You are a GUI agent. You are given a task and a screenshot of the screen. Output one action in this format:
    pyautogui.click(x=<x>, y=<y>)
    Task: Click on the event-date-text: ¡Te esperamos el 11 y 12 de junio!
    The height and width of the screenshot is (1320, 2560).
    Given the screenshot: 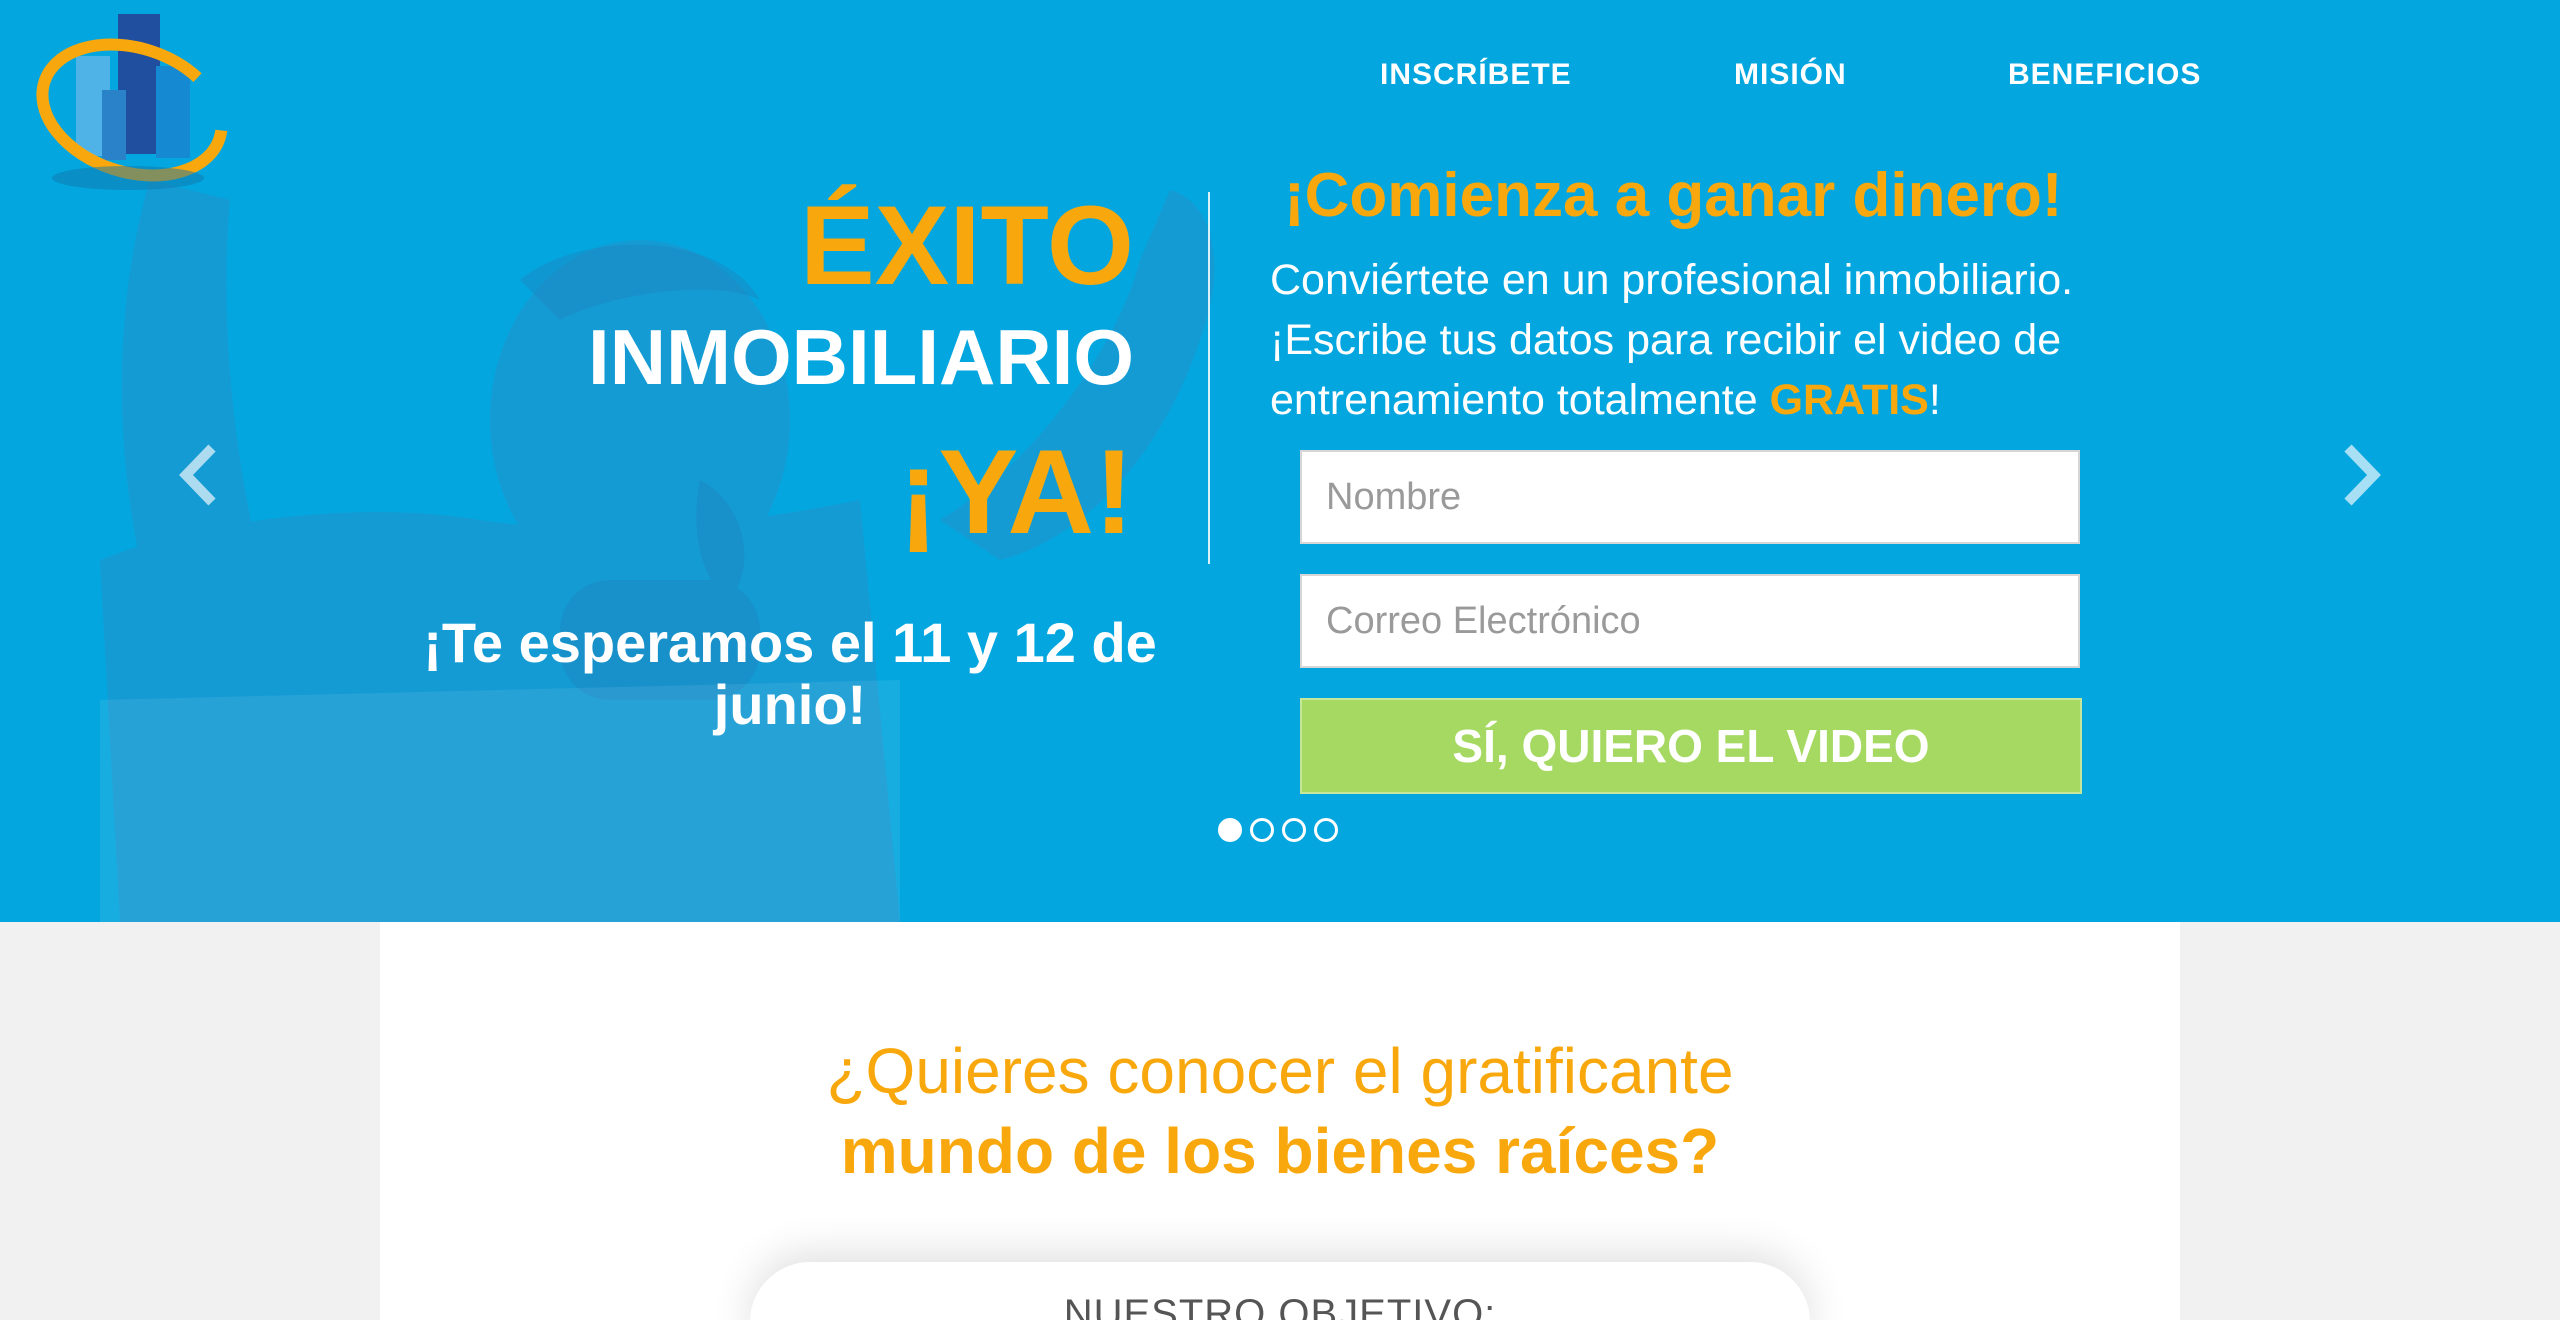 What is the action you would take?
    pyautogui.click(x=790, y=673)
    